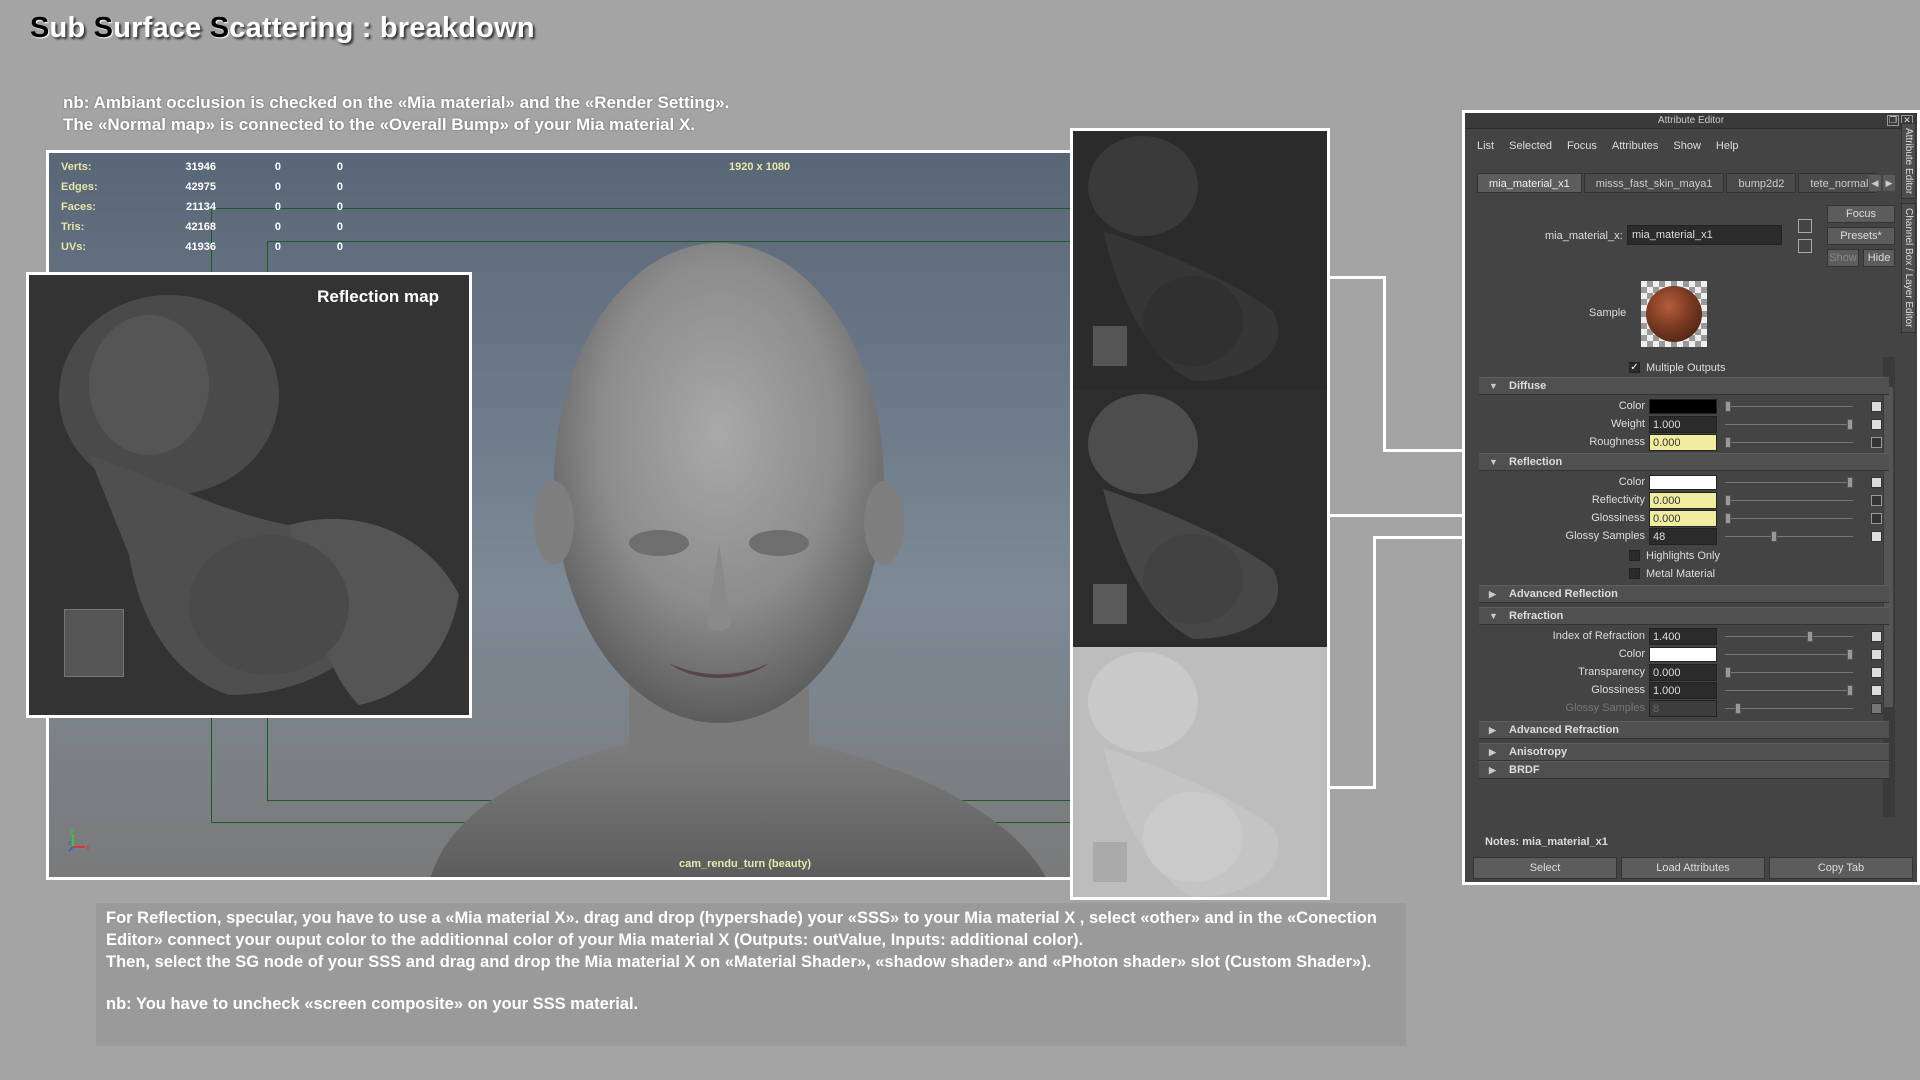  What do you see at coordinates (1789, 500) in the screenshot?
I see `reflectivity-slider` at bounding box center [1789, 500].